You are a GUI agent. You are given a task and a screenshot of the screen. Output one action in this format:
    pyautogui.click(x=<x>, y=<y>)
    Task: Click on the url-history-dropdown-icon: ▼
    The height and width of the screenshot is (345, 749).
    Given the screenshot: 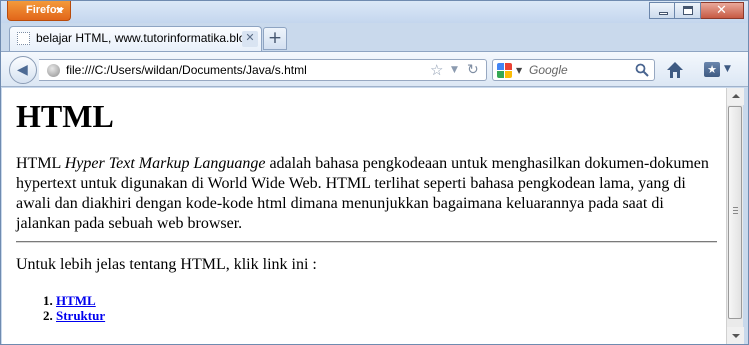 What is the action you would take?
    pyautogui.click(x=454, y=70)
    